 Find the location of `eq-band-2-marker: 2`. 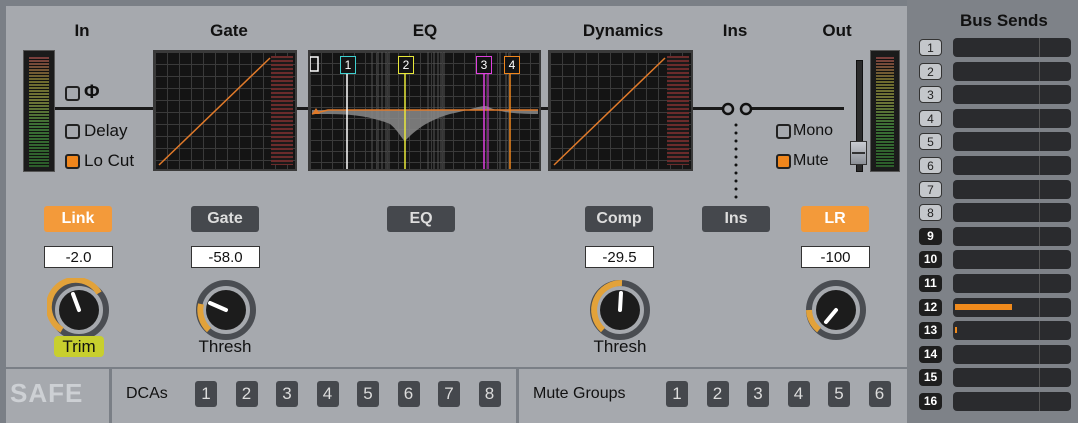

eq-band-2-marker: 2 is located at coordinates (406, 65).